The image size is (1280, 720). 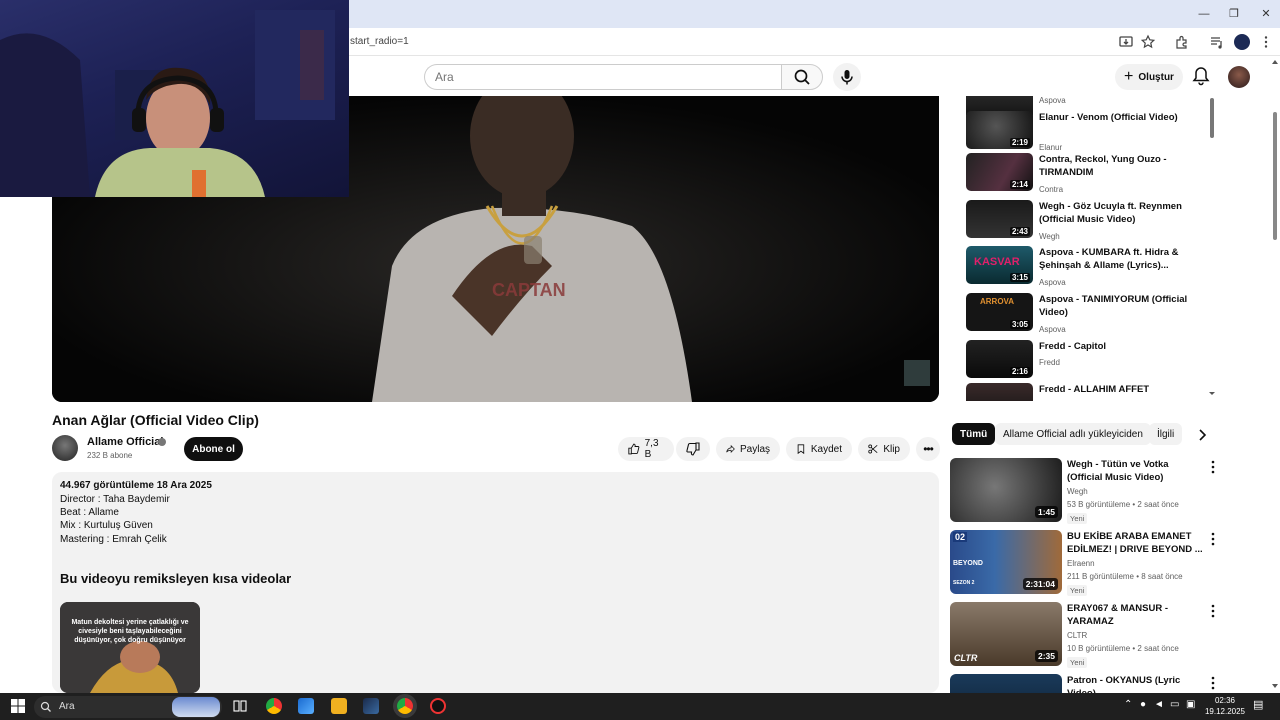 I want to click on profile-avatar, so click(x=1242, y=42).